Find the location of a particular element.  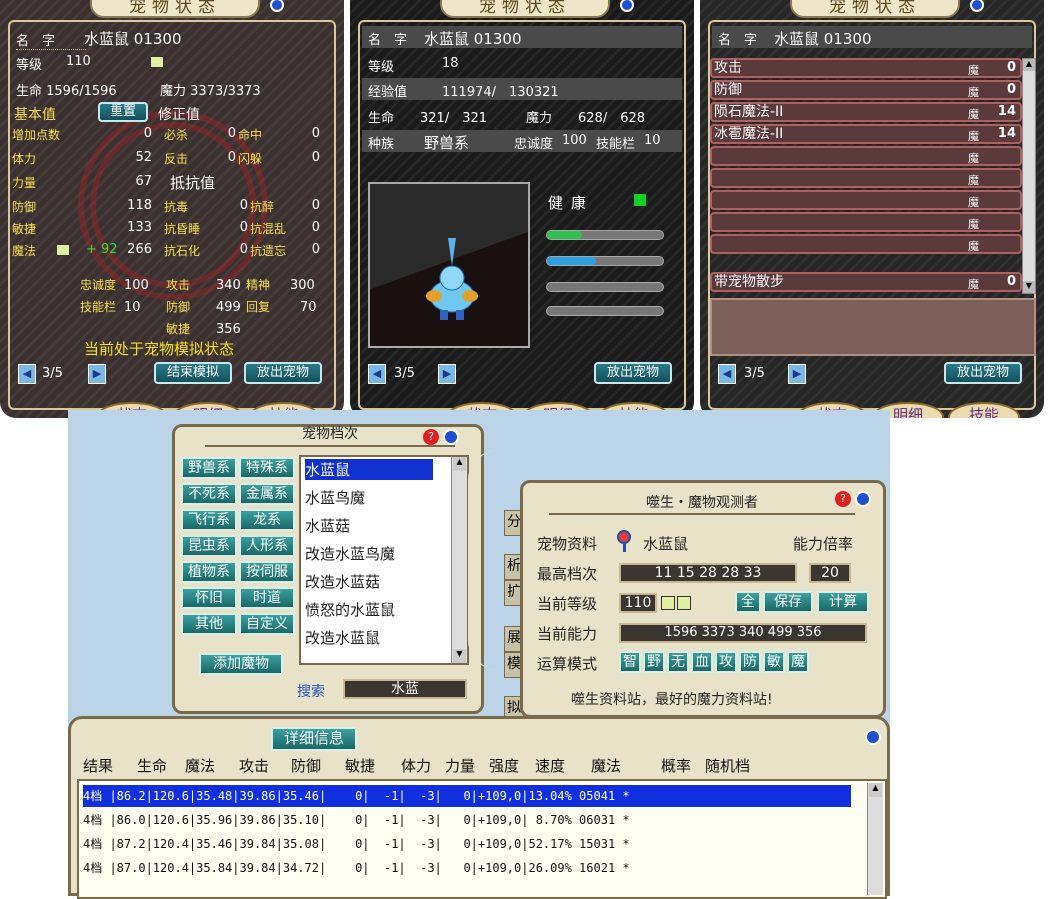

agility-value: 356 is located at coordinates (228, 329).